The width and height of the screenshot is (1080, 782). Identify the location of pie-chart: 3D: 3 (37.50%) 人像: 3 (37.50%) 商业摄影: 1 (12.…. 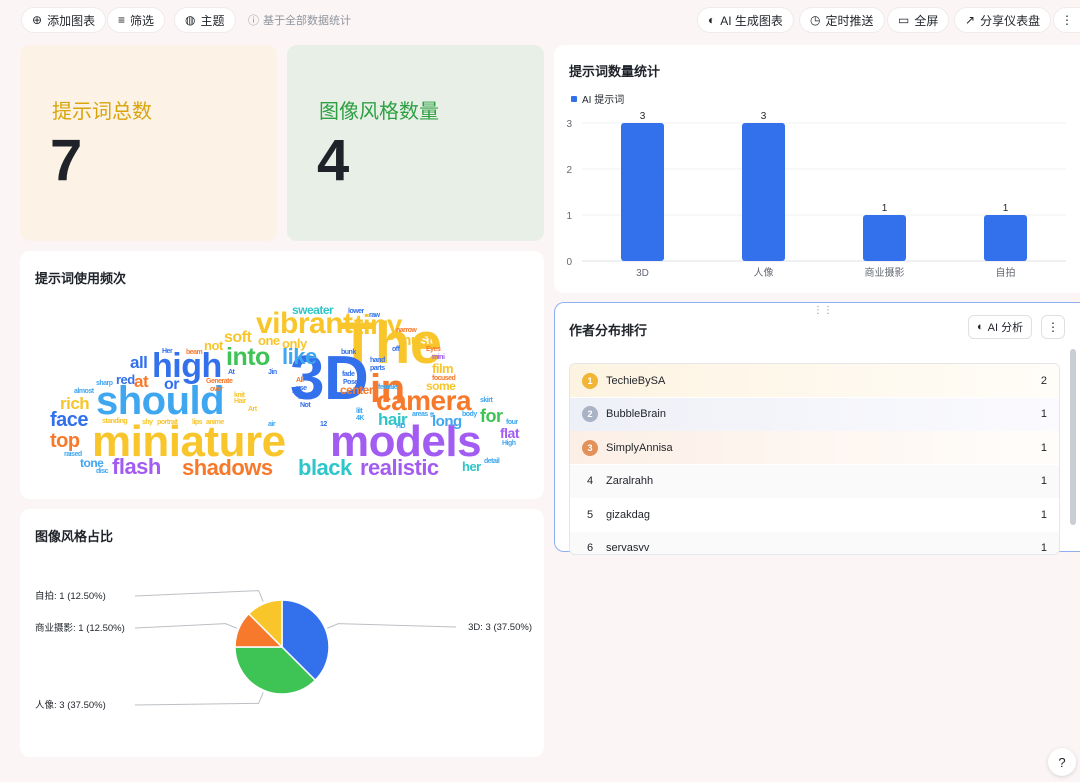
(283, 650).